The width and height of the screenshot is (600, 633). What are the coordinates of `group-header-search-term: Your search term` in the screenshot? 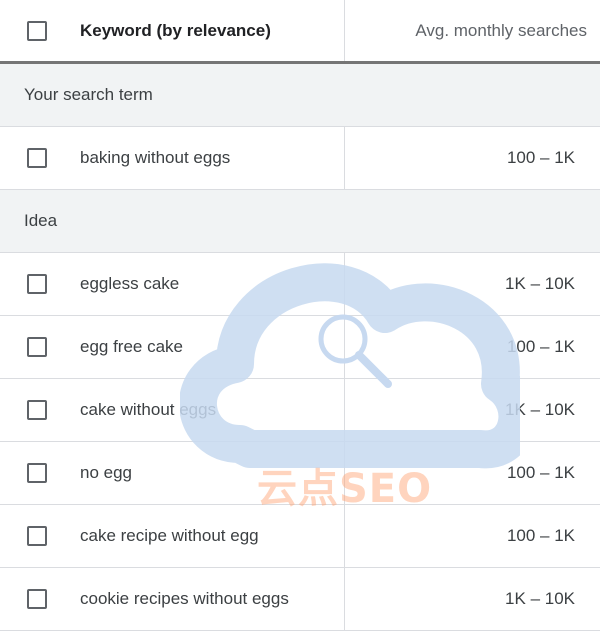 It's located at (300, 95).